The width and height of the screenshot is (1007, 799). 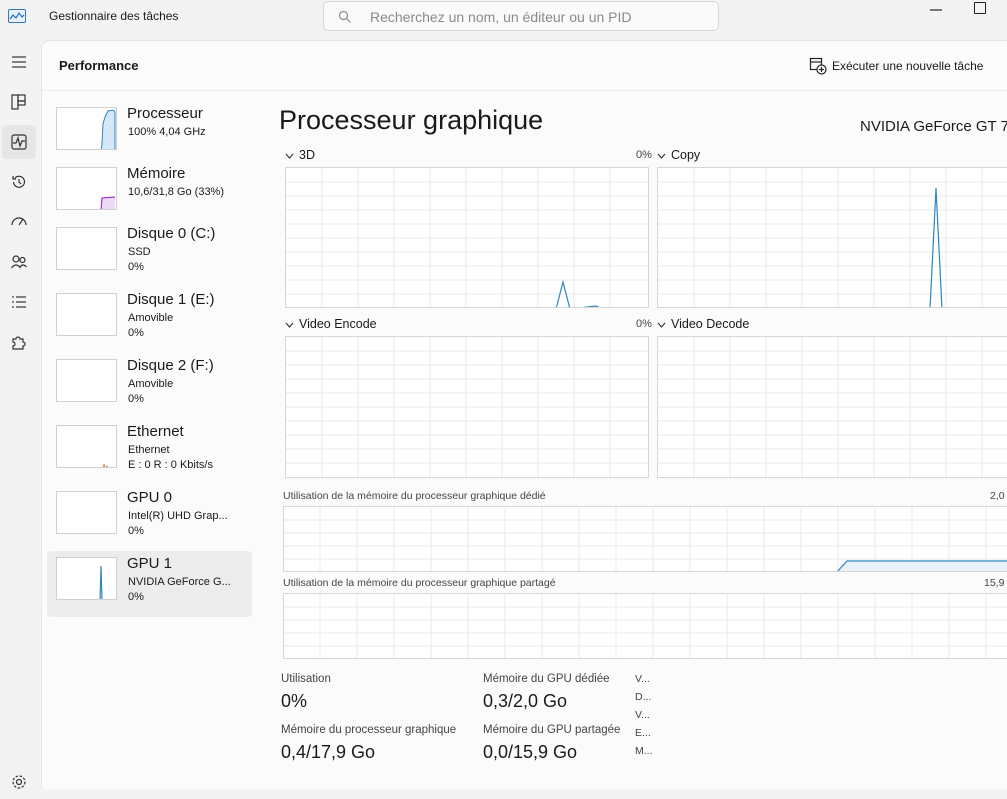 I want to click on nav-settings-button, so click(x=19, y=782).